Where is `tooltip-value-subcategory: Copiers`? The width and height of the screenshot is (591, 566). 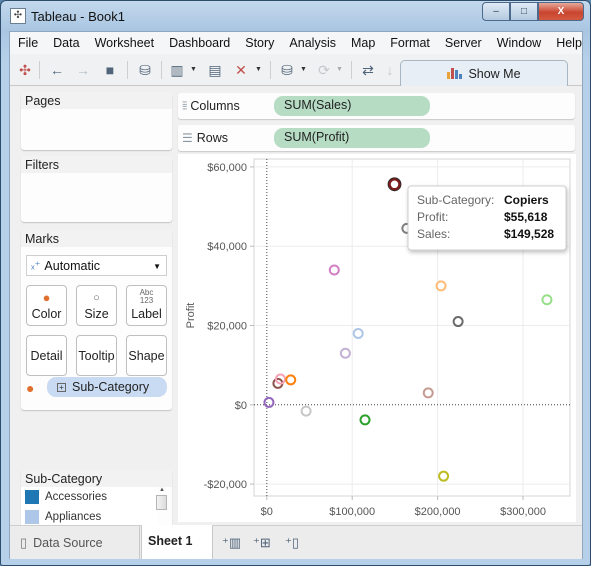 tooltip-value-subcategory: Copiers is located at coordinates (526, 200).